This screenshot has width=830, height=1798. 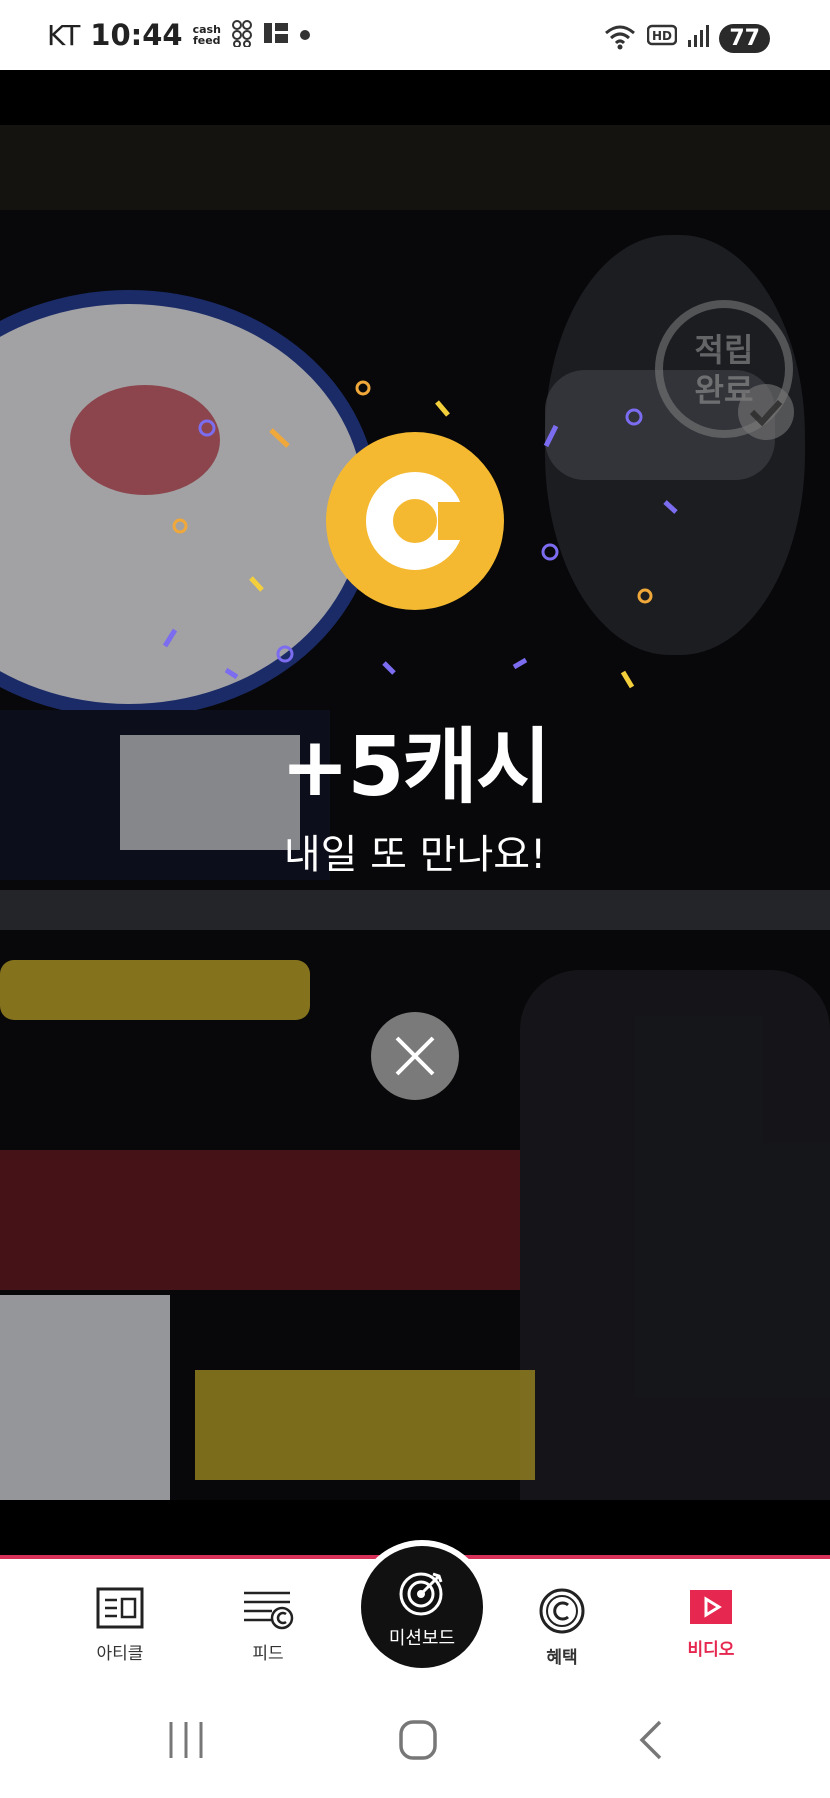 I want to click on feed-icon, so click(x=269, y=1610).